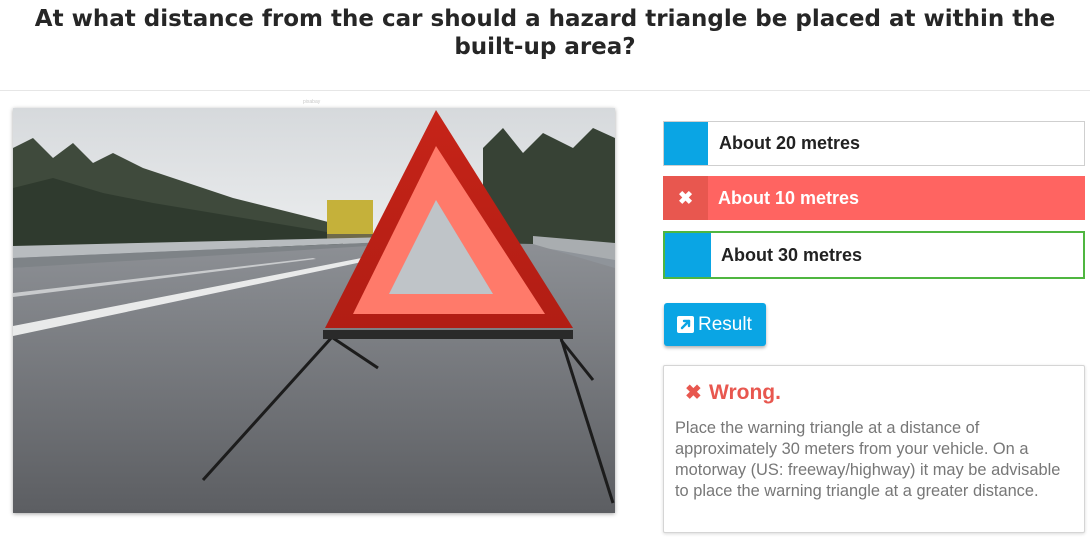 Image resolution: width=1090 pixels, height=538 pixels. Describe the element at coordinates (790, 143) in the screenshot. I see `answer-label: About 20 metres` at that location.